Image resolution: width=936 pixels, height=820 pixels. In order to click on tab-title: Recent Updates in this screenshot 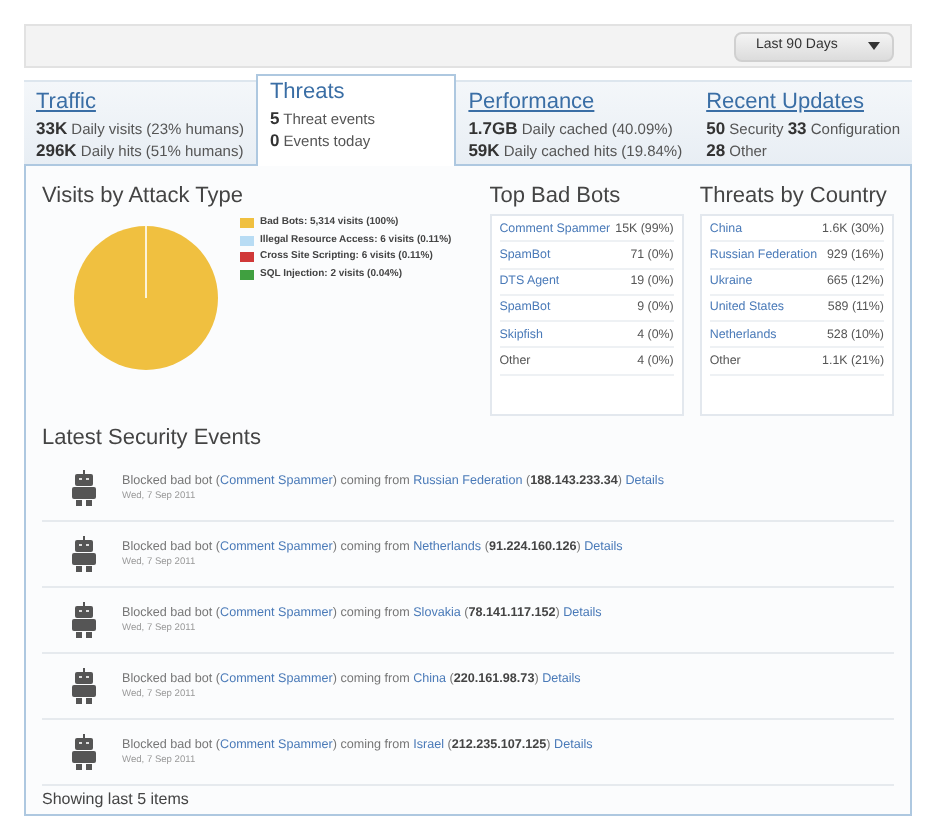, I will do `click(786, 104)`.